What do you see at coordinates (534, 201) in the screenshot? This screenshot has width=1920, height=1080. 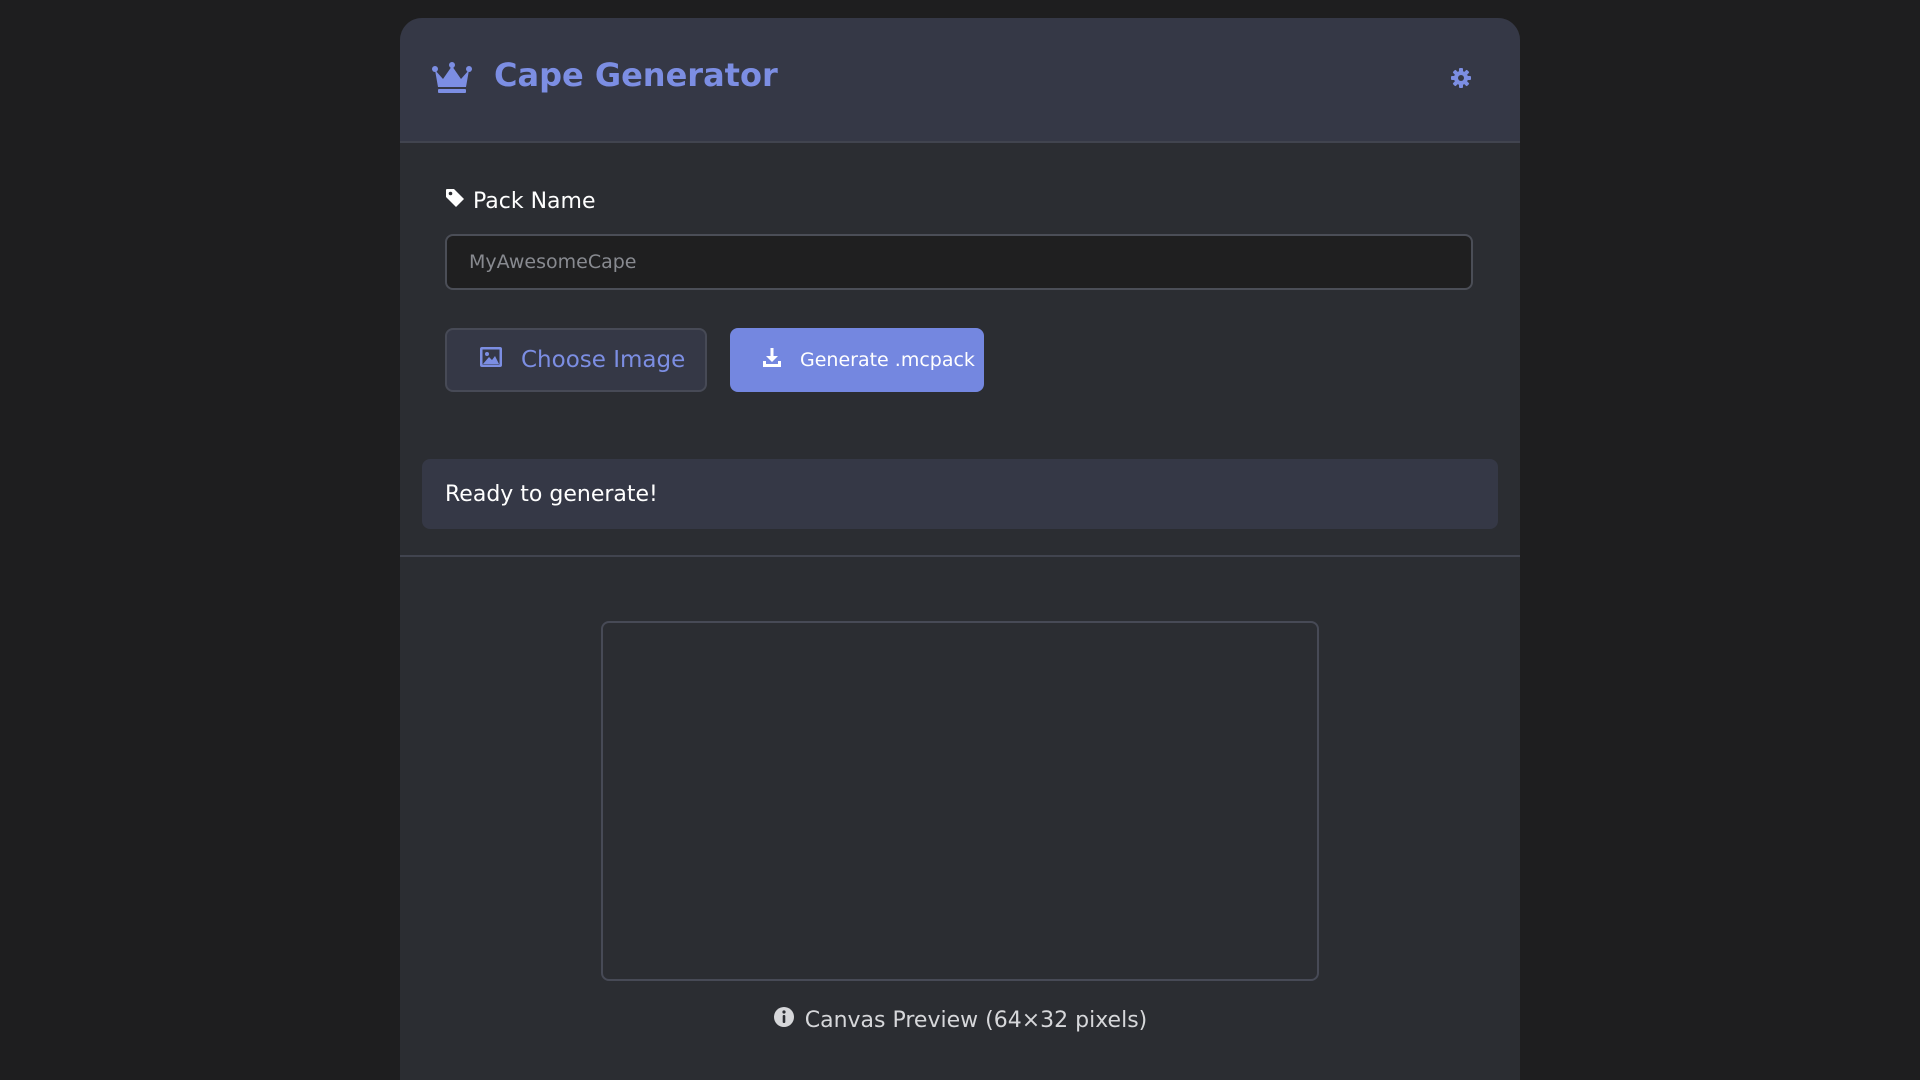 I see `pack-name-label-text: Pack Name` at bounding box center [534, 201].